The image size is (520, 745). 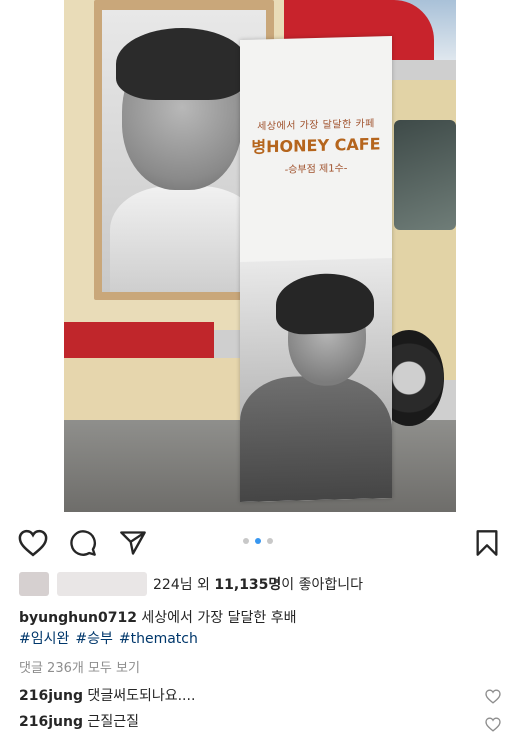 I want to click on caption: byunghun0712 세상에서 가장 달달한 후배, so click(x=157, y=618).